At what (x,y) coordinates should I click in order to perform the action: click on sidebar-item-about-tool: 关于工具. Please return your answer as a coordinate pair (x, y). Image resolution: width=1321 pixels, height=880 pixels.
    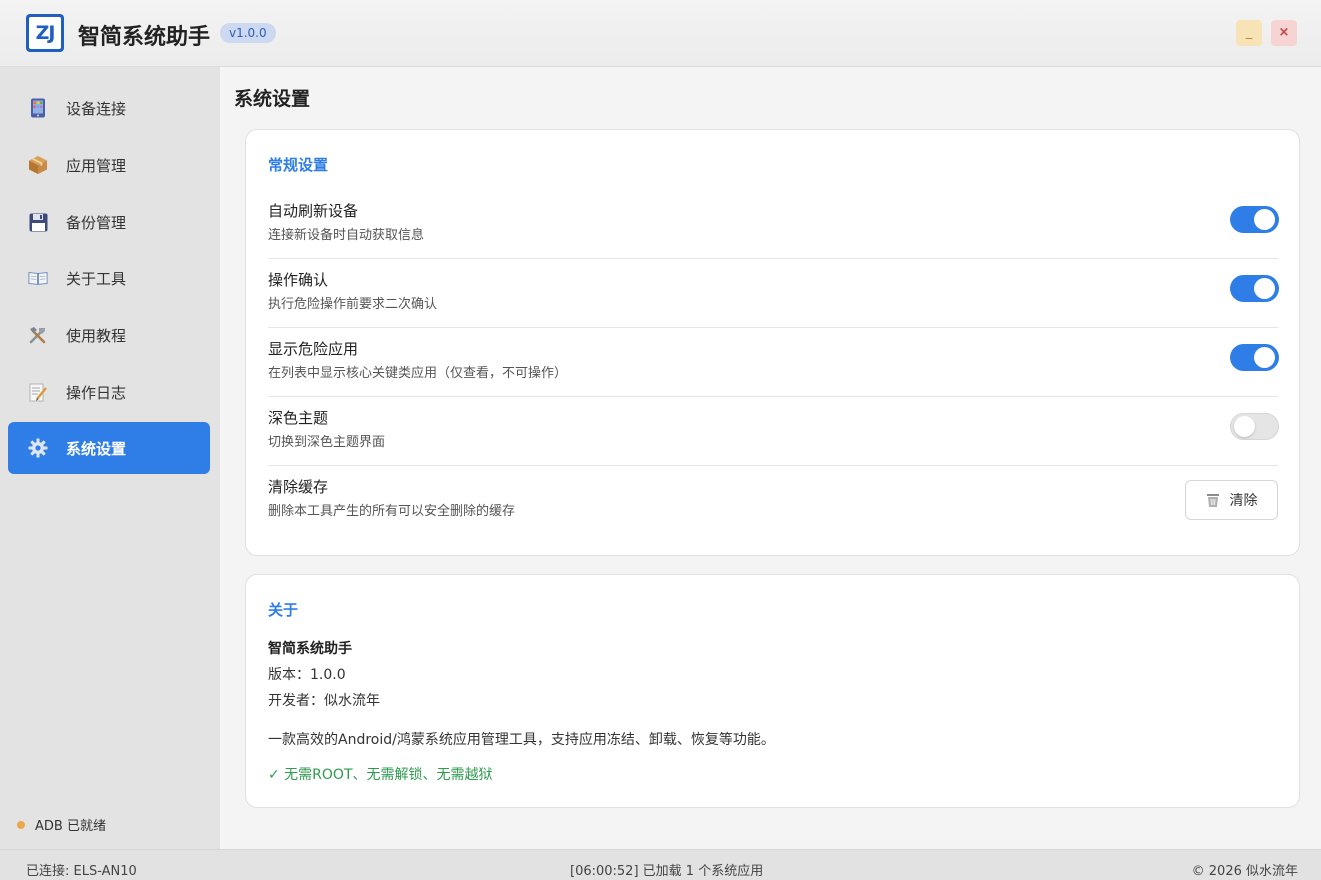
    Looking at the image, I should click on (109, 278).